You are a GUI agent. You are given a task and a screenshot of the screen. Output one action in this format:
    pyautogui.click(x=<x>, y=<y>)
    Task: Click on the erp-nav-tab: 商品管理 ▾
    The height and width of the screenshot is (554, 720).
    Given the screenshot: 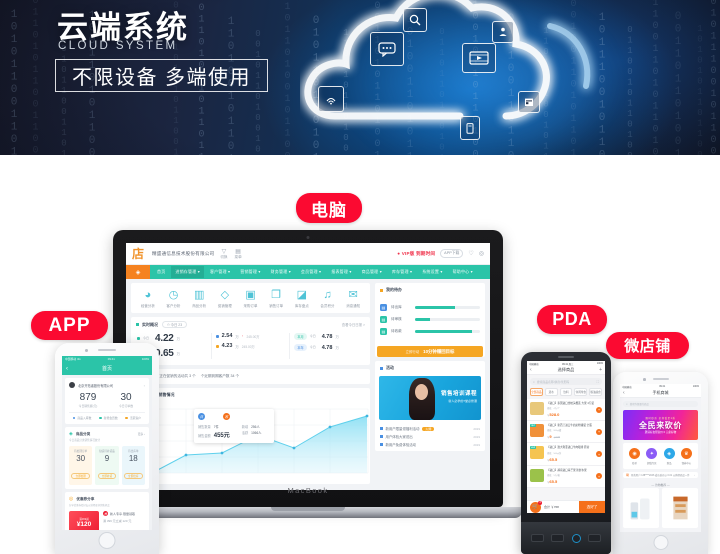 What is the action you would take?
    pyautogui.click(x=372, y=272)
    